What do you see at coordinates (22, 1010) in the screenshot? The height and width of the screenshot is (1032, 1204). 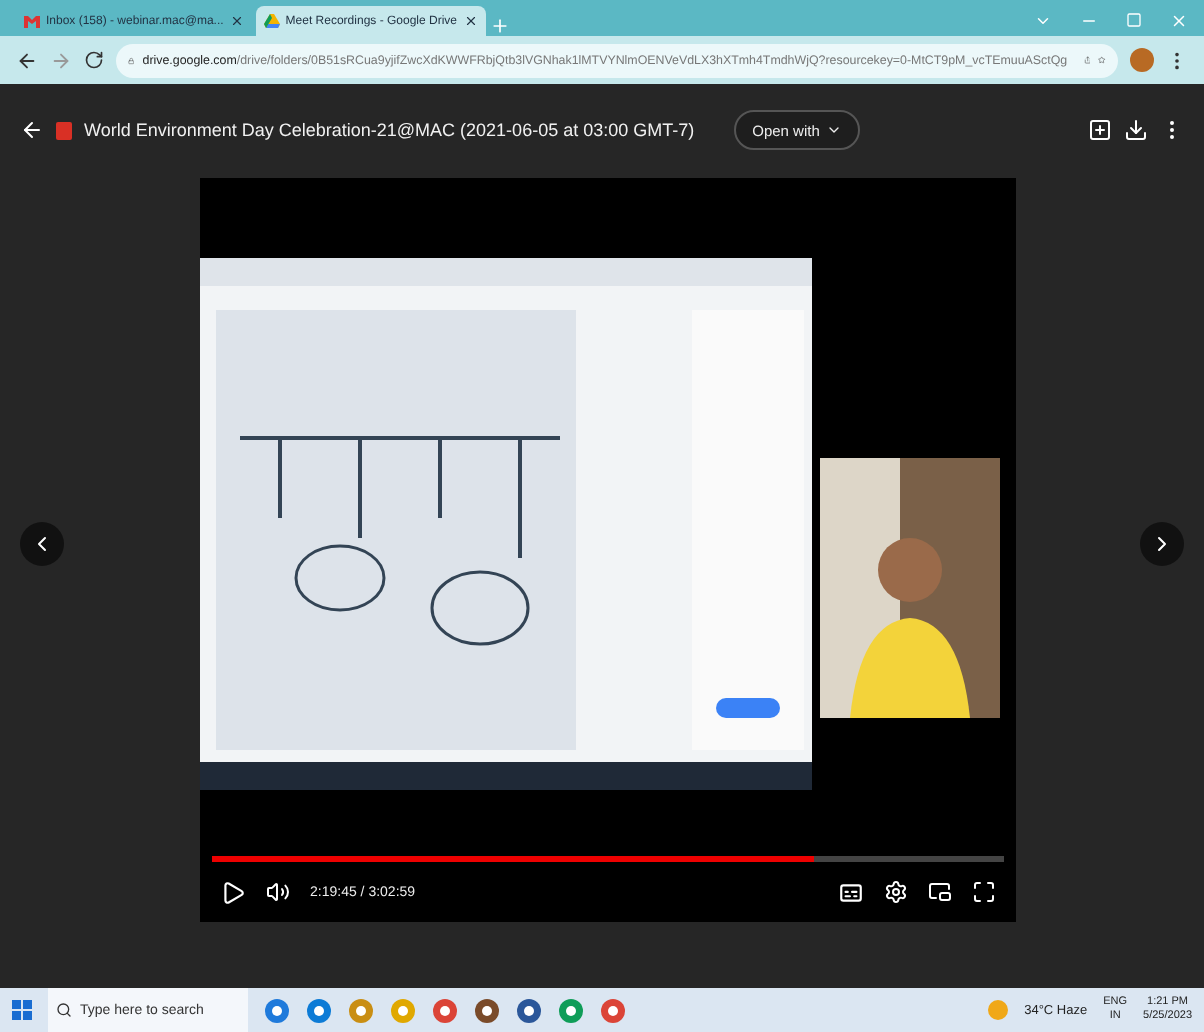 I see `windows-icon` at bounding box center [22, 1010].